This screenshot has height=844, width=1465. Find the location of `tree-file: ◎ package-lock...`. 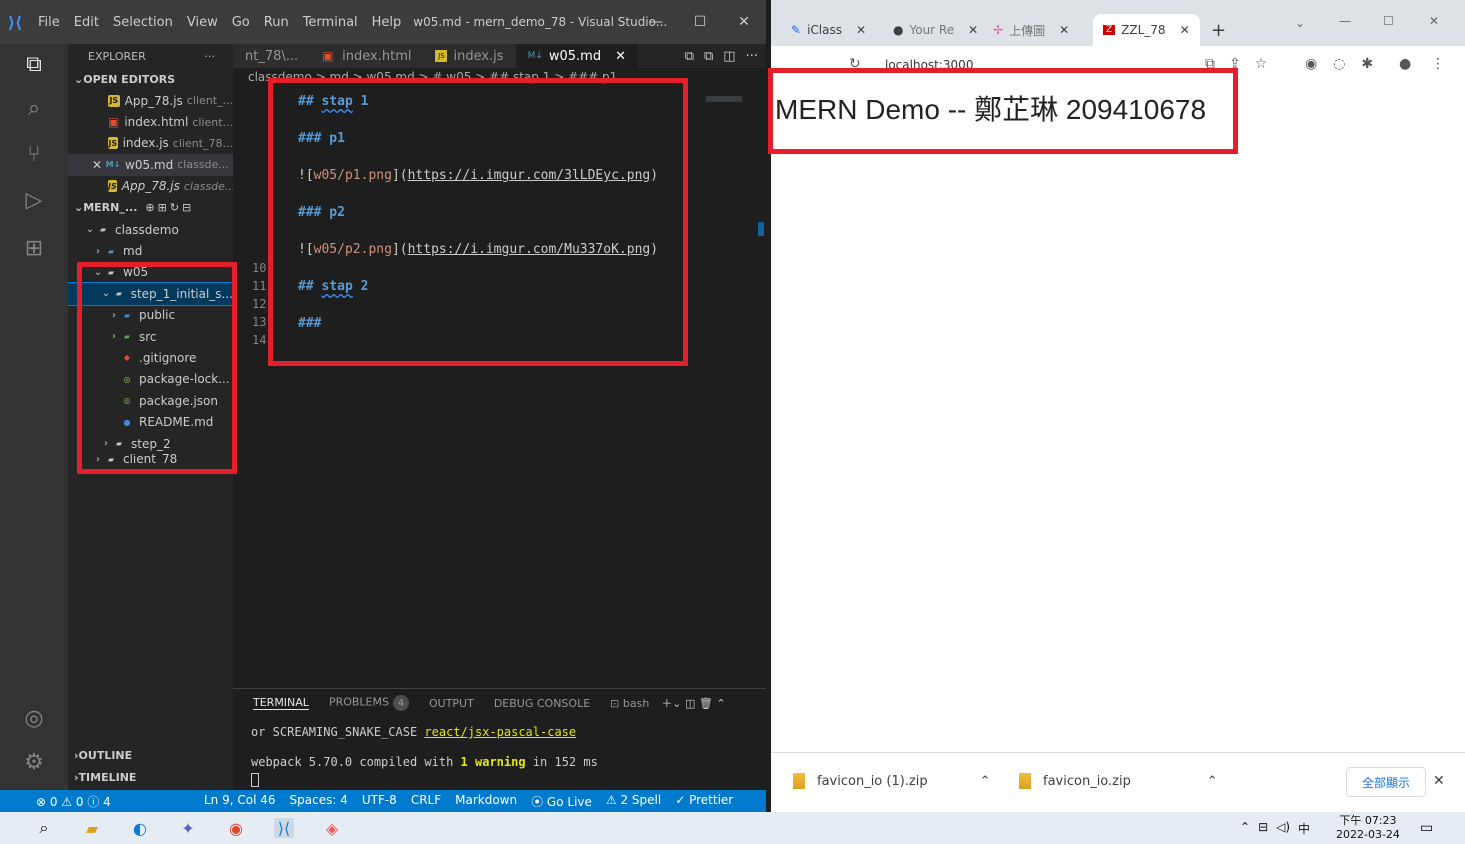

tree-file: ◎ package-lock... is located at coordinates (150, 379).